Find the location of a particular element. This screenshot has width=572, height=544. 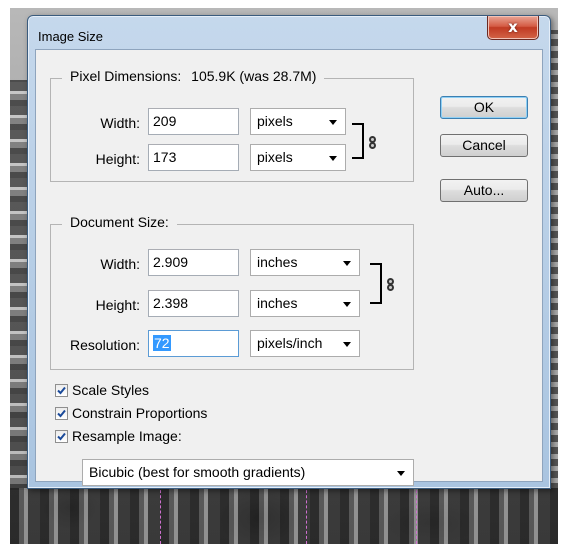

doc-height-value: 2.398 is located at coordinates (171, 303).